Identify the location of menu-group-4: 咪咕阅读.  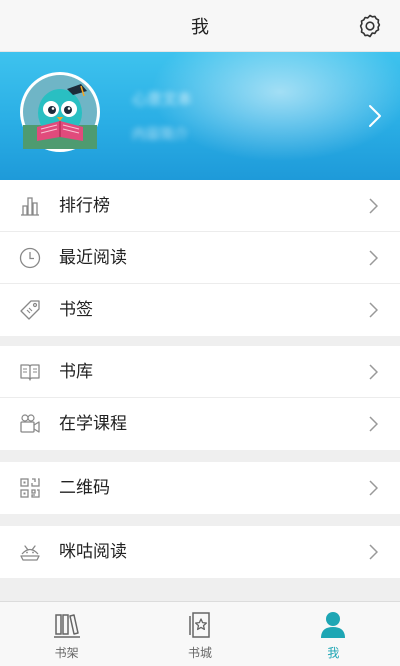
(200, 552).